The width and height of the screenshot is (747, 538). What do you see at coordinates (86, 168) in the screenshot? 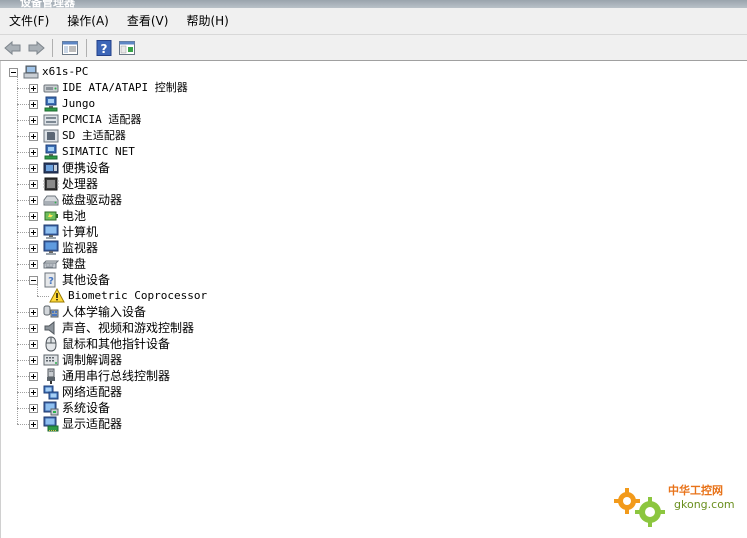
I see `tree-node-label: 便携设备` at bounding box center [86, 168].